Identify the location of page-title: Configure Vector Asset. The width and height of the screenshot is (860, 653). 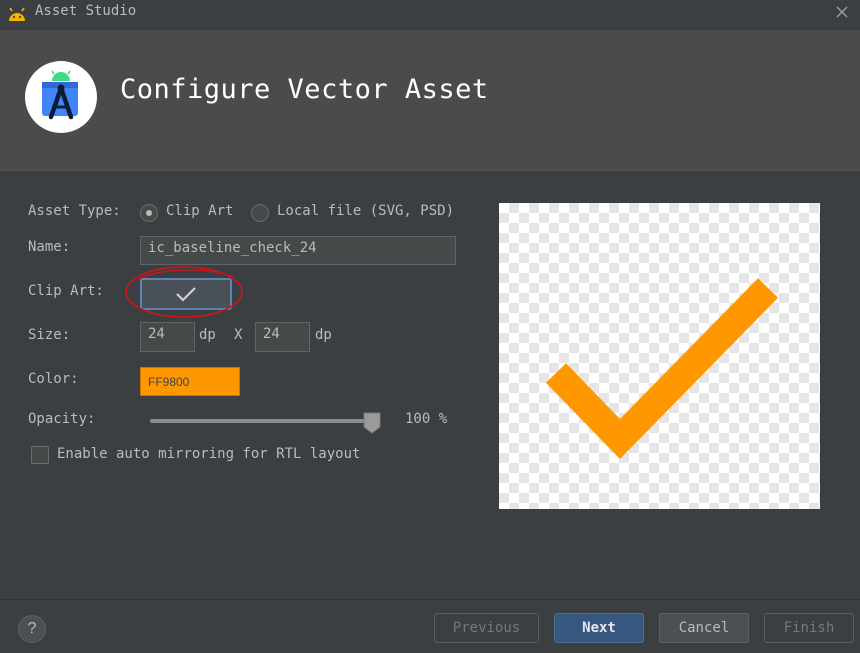
(304, 89).